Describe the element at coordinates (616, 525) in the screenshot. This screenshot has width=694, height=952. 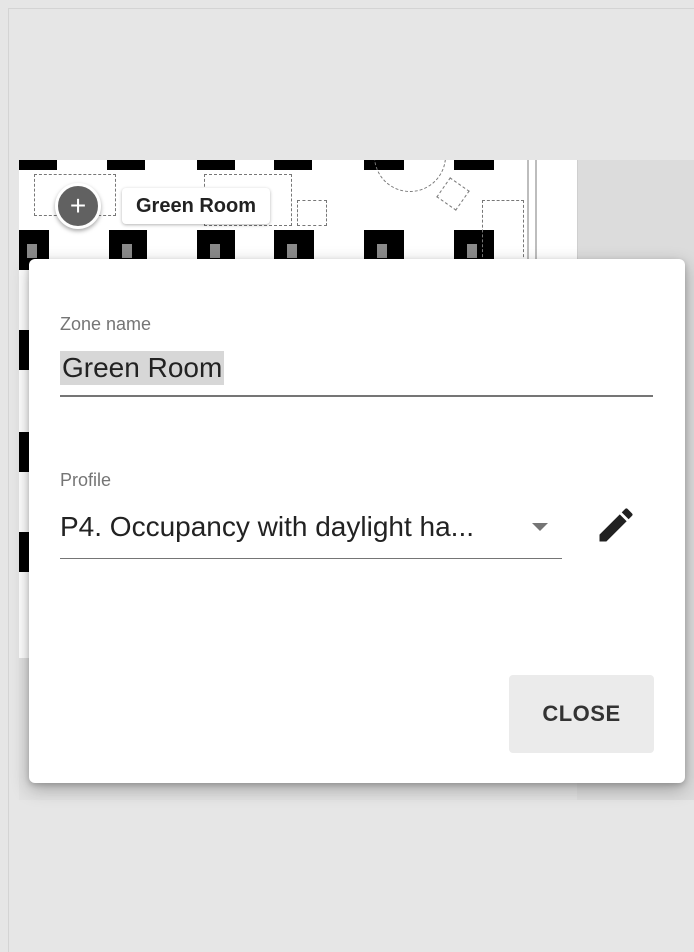
I see `pencil-icon` at that location.